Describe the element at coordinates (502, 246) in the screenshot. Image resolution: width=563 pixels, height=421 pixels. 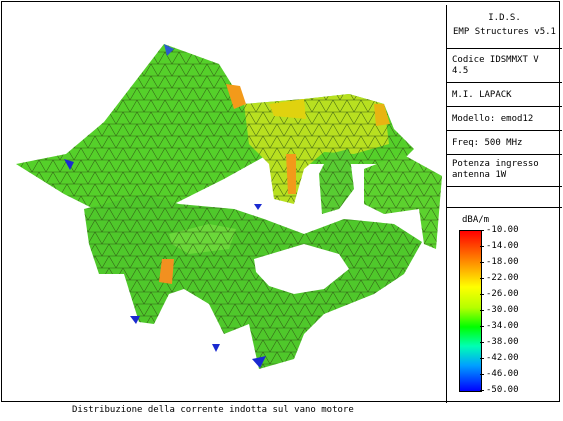
I see `colorbar-label: -14.00` at that location.